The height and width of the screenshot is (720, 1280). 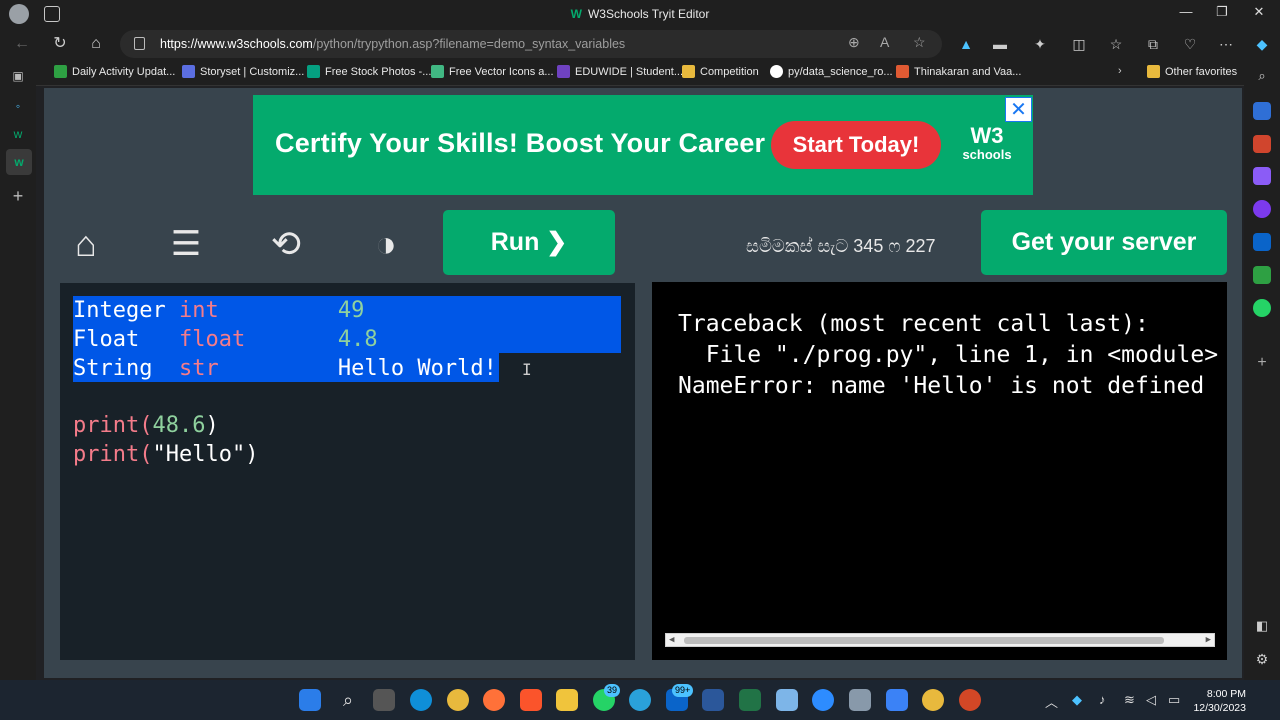 What do you see at coordinates (18, 134) in the screenshot?
I see `tab-favicon-icon: w` at bounding box center [18, 134].